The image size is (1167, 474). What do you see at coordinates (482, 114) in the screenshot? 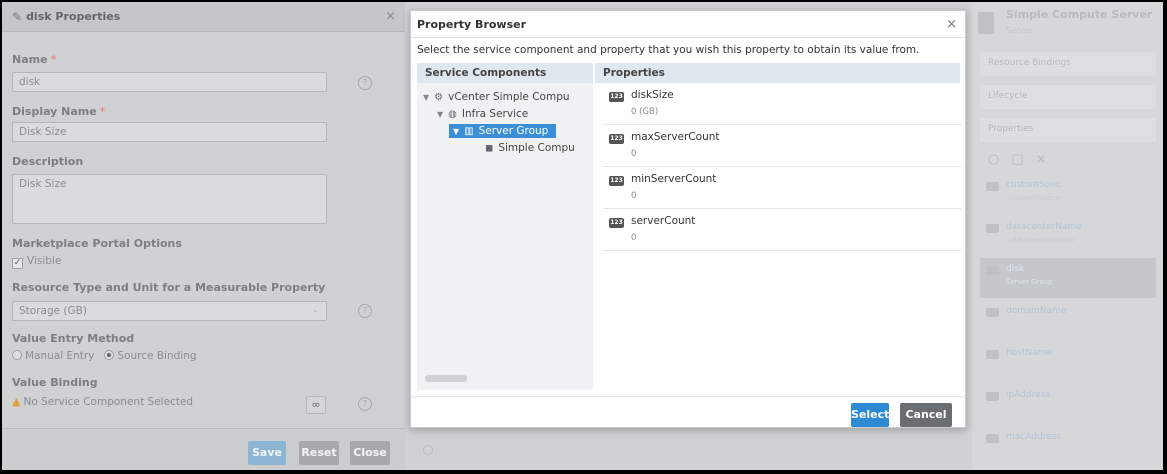
I see `tree-node-infra-service: ▼ ◍ Infra Service` at bounding box center [482, 114].